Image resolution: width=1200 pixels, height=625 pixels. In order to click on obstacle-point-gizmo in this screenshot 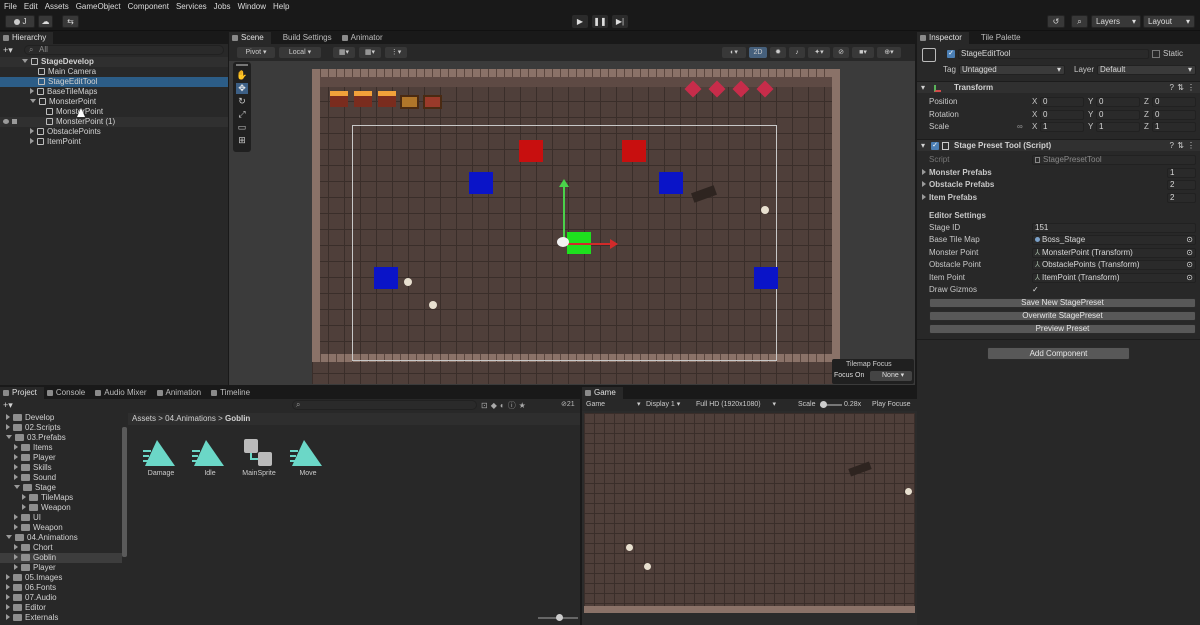, I will do `click(634, 151)`.